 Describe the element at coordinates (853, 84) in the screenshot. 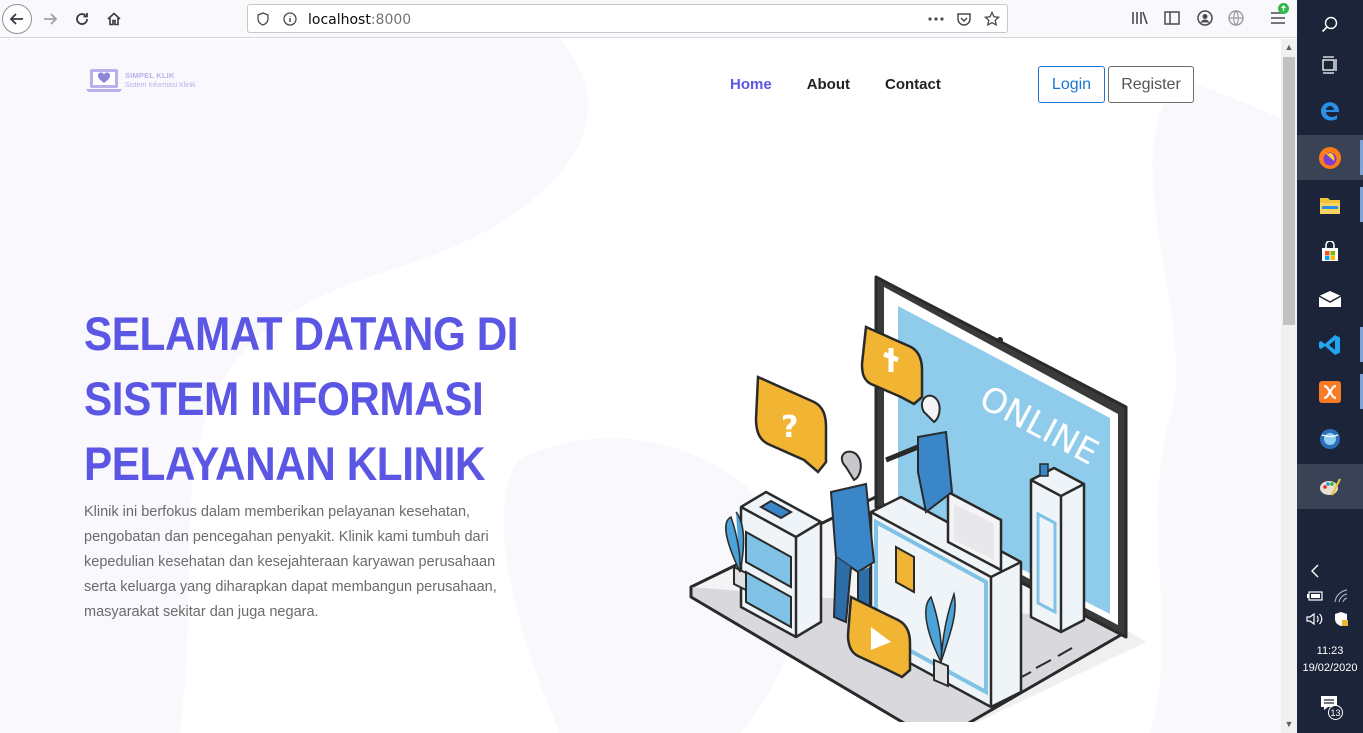

I see `main-nav: Home About Contact` at that location.